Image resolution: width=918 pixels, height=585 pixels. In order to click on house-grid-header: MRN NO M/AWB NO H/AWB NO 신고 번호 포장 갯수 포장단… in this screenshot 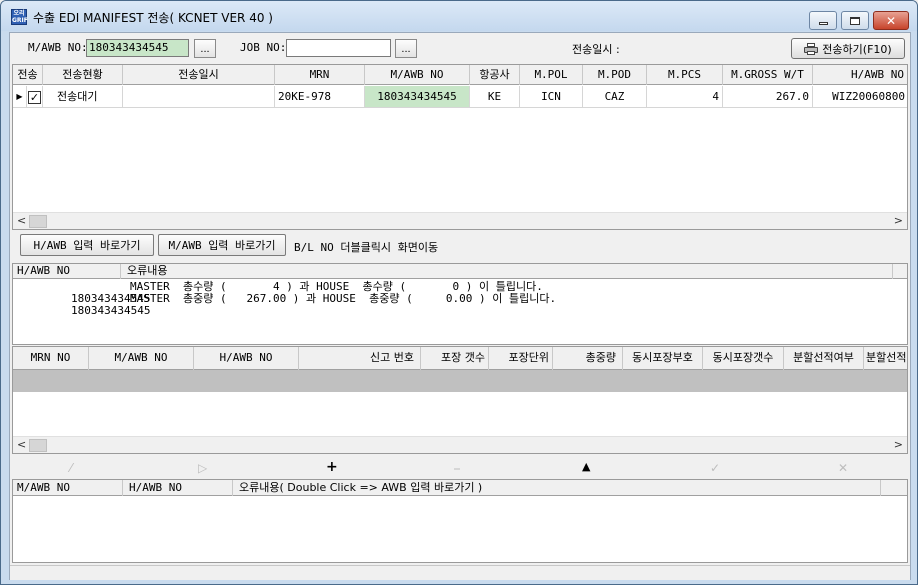, I will do `click(460, 358)`.